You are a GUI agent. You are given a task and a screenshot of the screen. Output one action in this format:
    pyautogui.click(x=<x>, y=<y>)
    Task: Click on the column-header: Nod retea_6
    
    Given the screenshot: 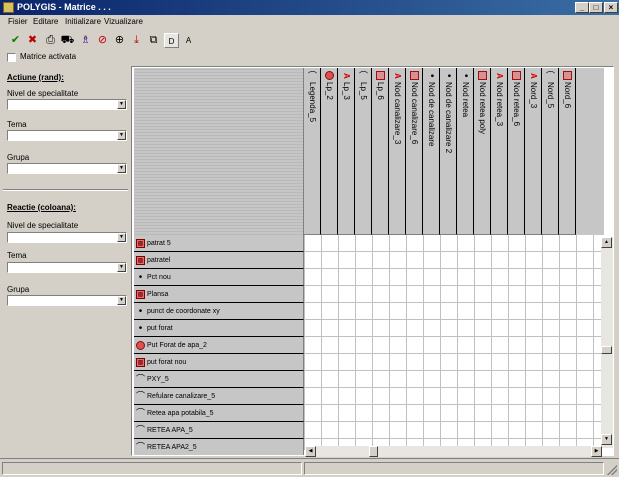 What is the action you would take?
    pyautogui.click(x=516, y=151)
    